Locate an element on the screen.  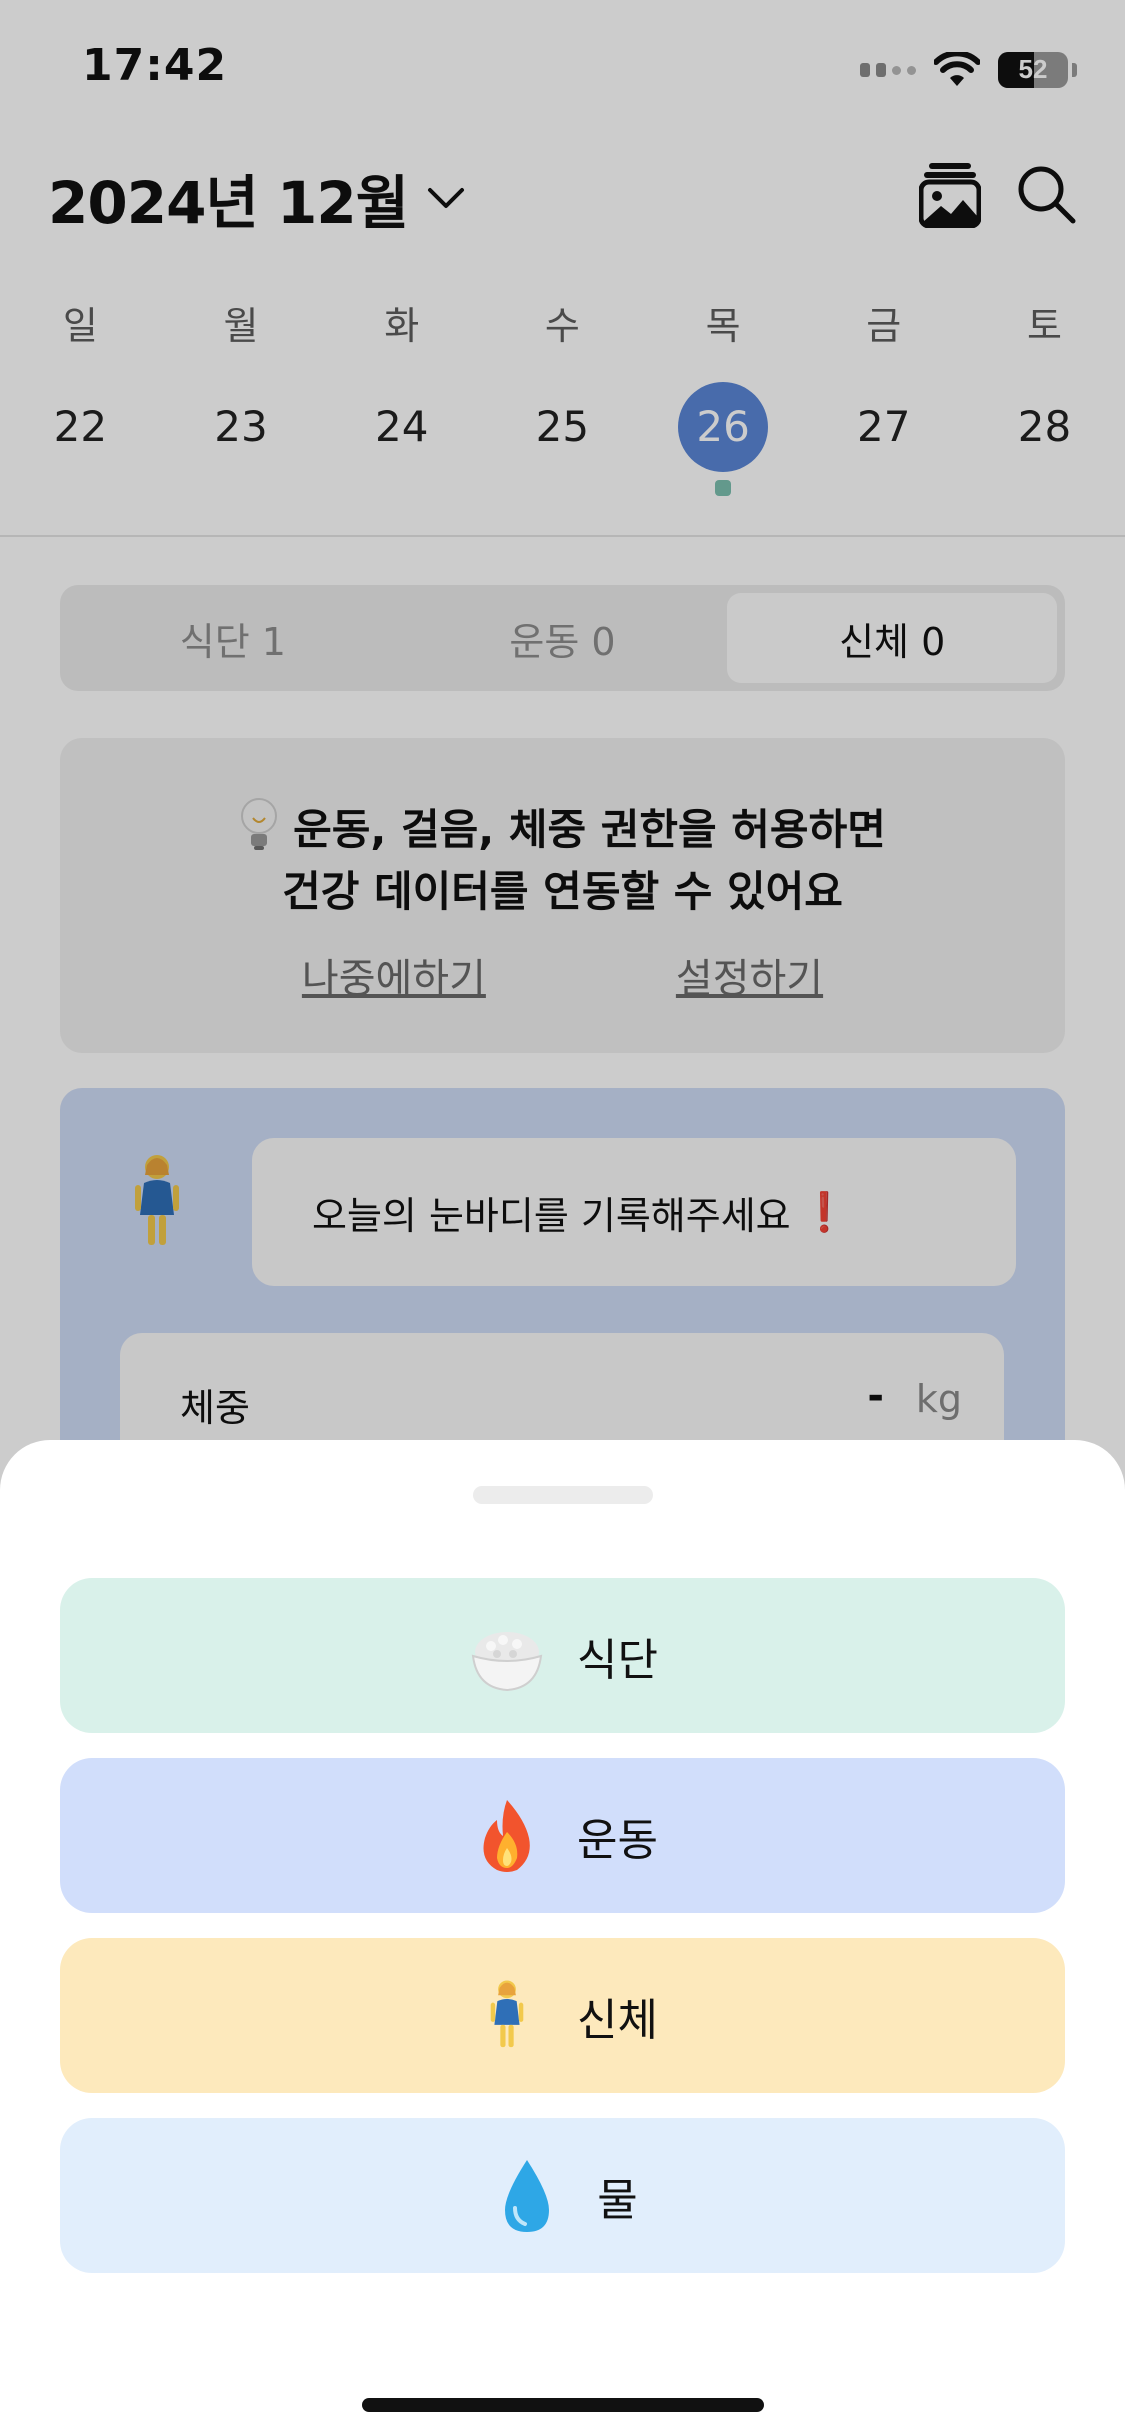
water-option-button: 물 is located at coordinates (562, 2195).